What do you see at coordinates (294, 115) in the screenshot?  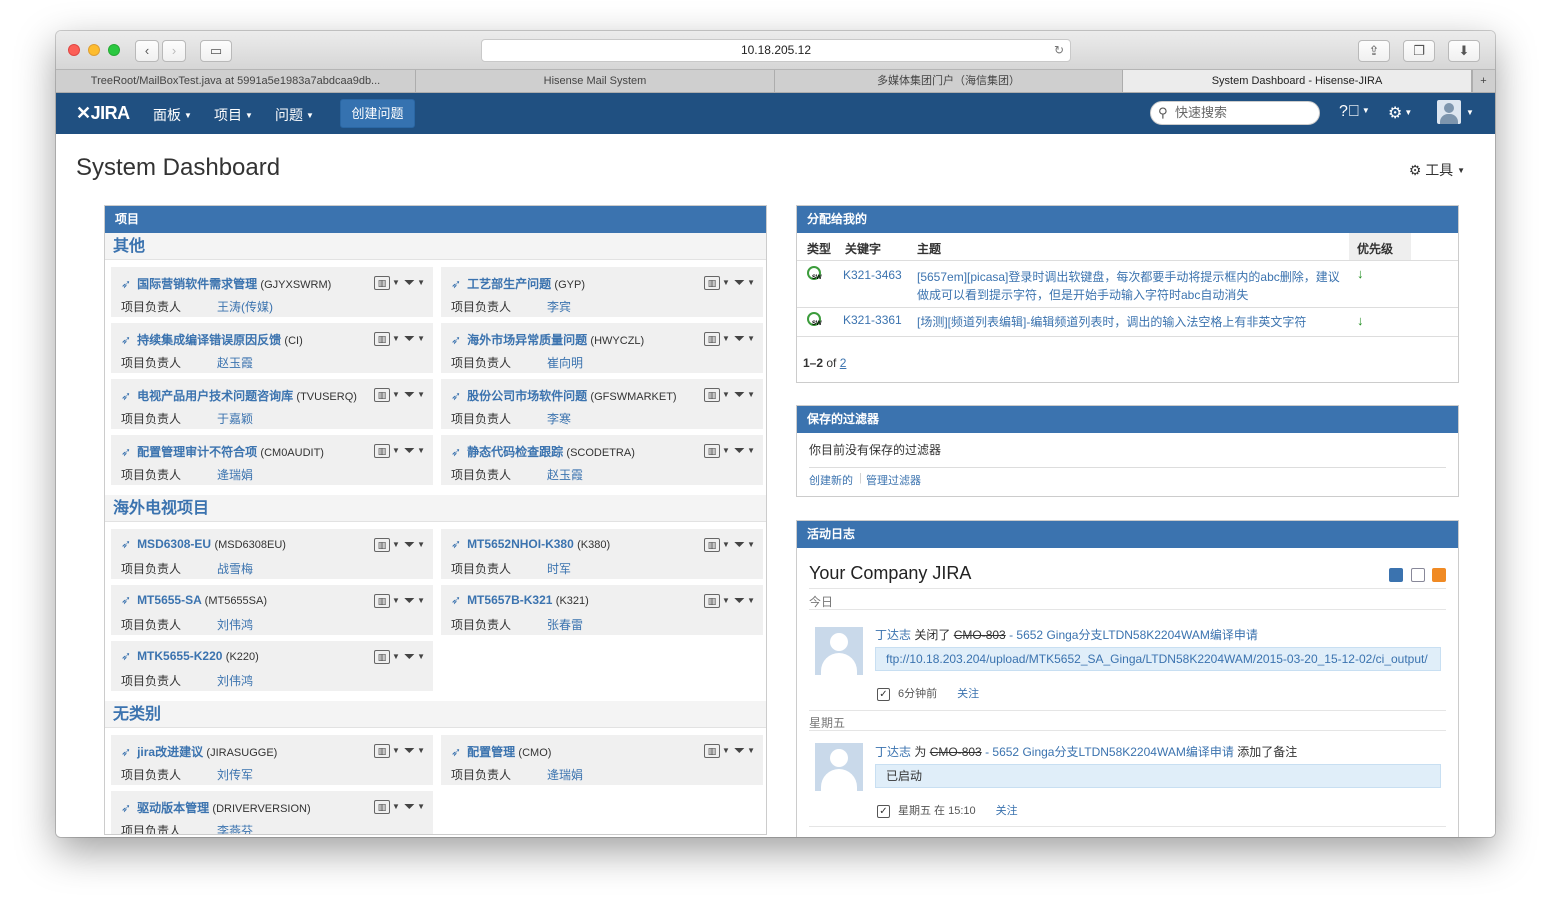 I see `menu-issues: 问题 ▼` at bounding box center [294, 115].